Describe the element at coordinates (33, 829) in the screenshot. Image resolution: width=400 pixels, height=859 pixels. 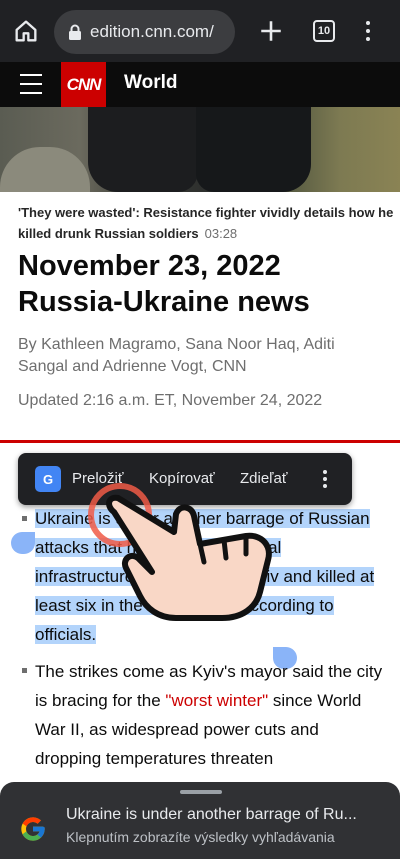
I see `google-logo-icon` at that location.